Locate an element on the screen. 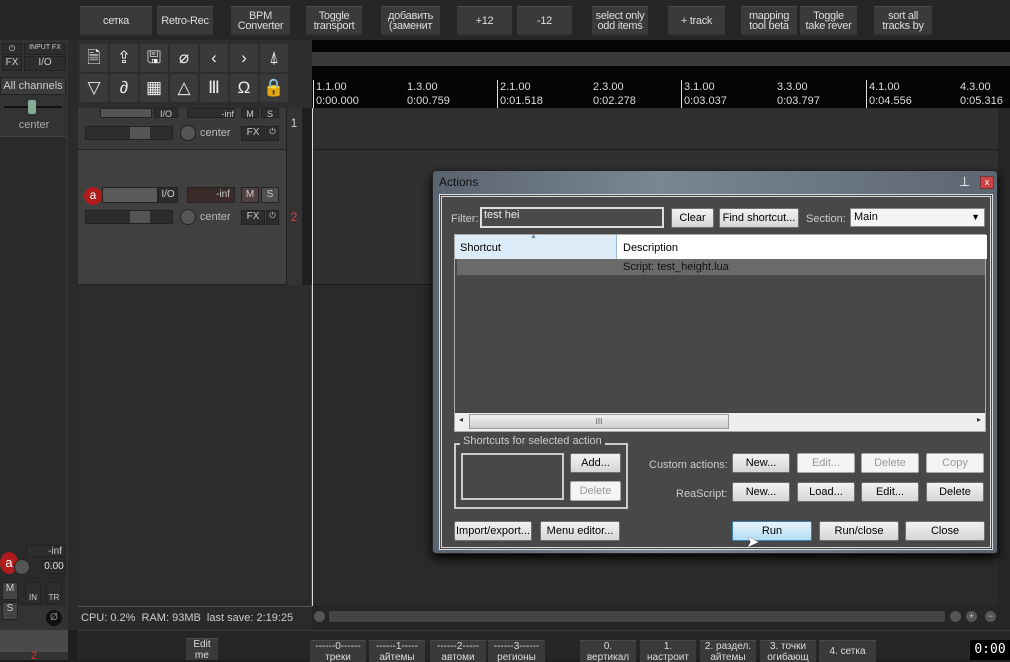  lock-icon: 🔒 is located at coordinates (274, 88).